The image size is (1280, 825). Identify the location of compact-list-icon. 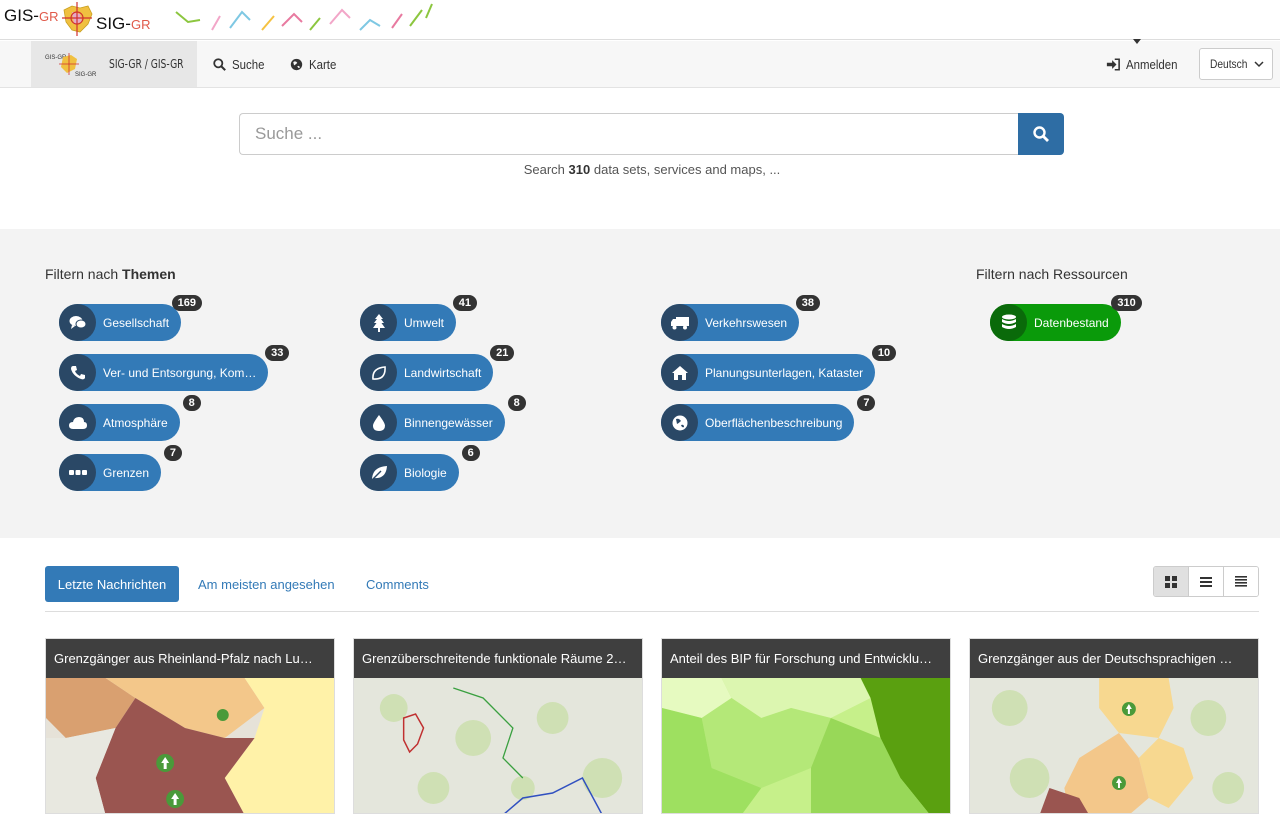
(1241, 581).